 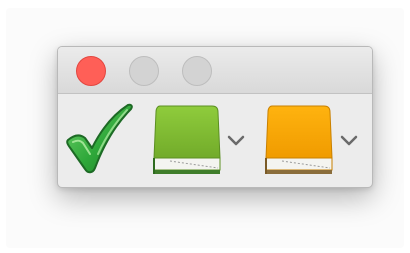 What do you see at coordinates (197, 71) in the screenshot?
I see `zoom-button` at bounding box center [197, 71].